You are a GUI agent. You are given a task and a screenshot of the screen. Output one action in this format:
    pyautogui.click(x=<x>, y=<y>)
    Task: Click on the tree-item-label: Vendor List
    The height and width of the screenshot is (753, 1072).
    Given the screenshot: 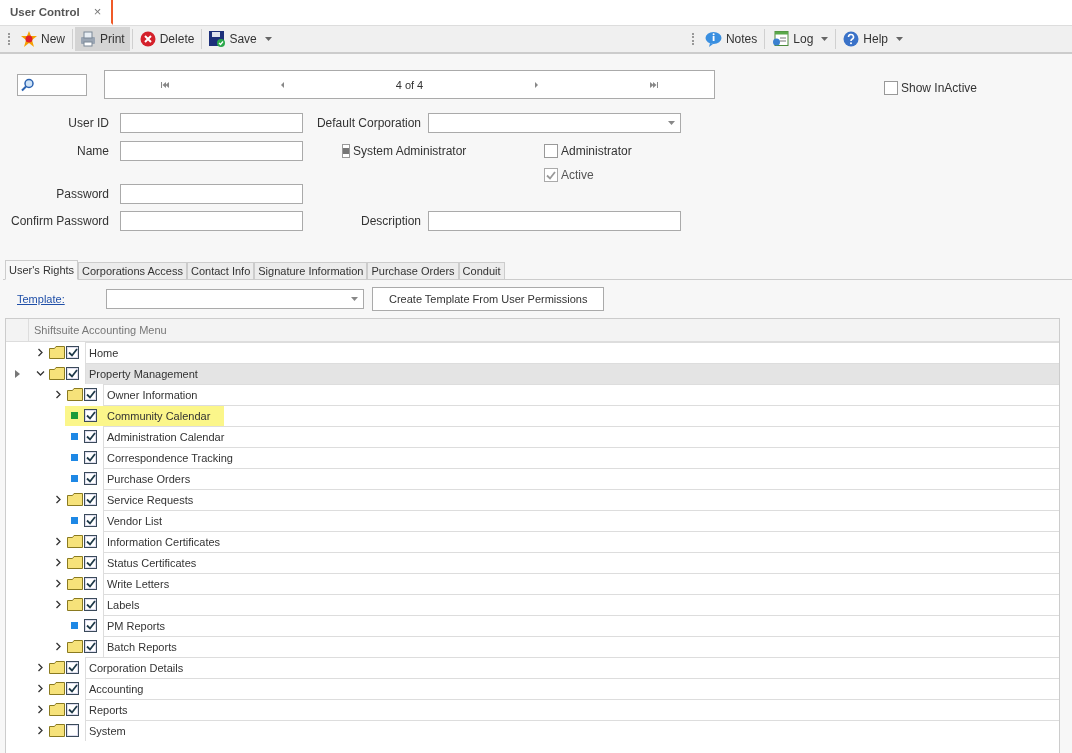 What is the action you would take?
    pyautogui.click(x=140, y=521)
    